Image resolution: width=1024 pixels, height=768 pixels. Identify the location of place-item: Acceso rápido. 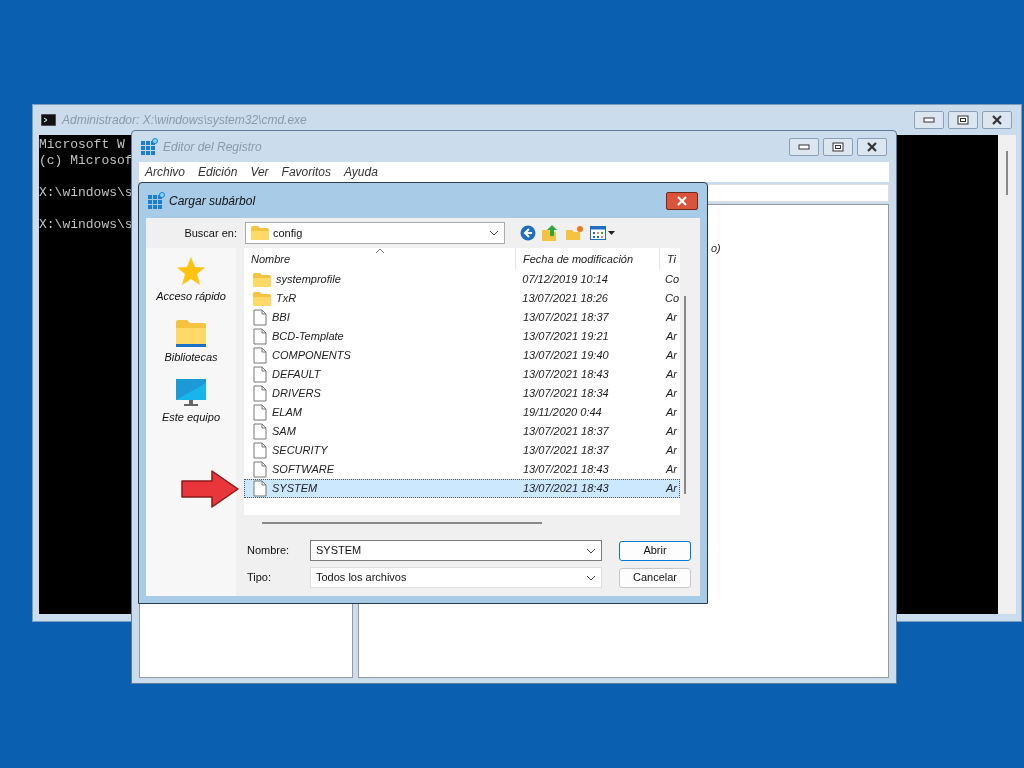
(191, 280).